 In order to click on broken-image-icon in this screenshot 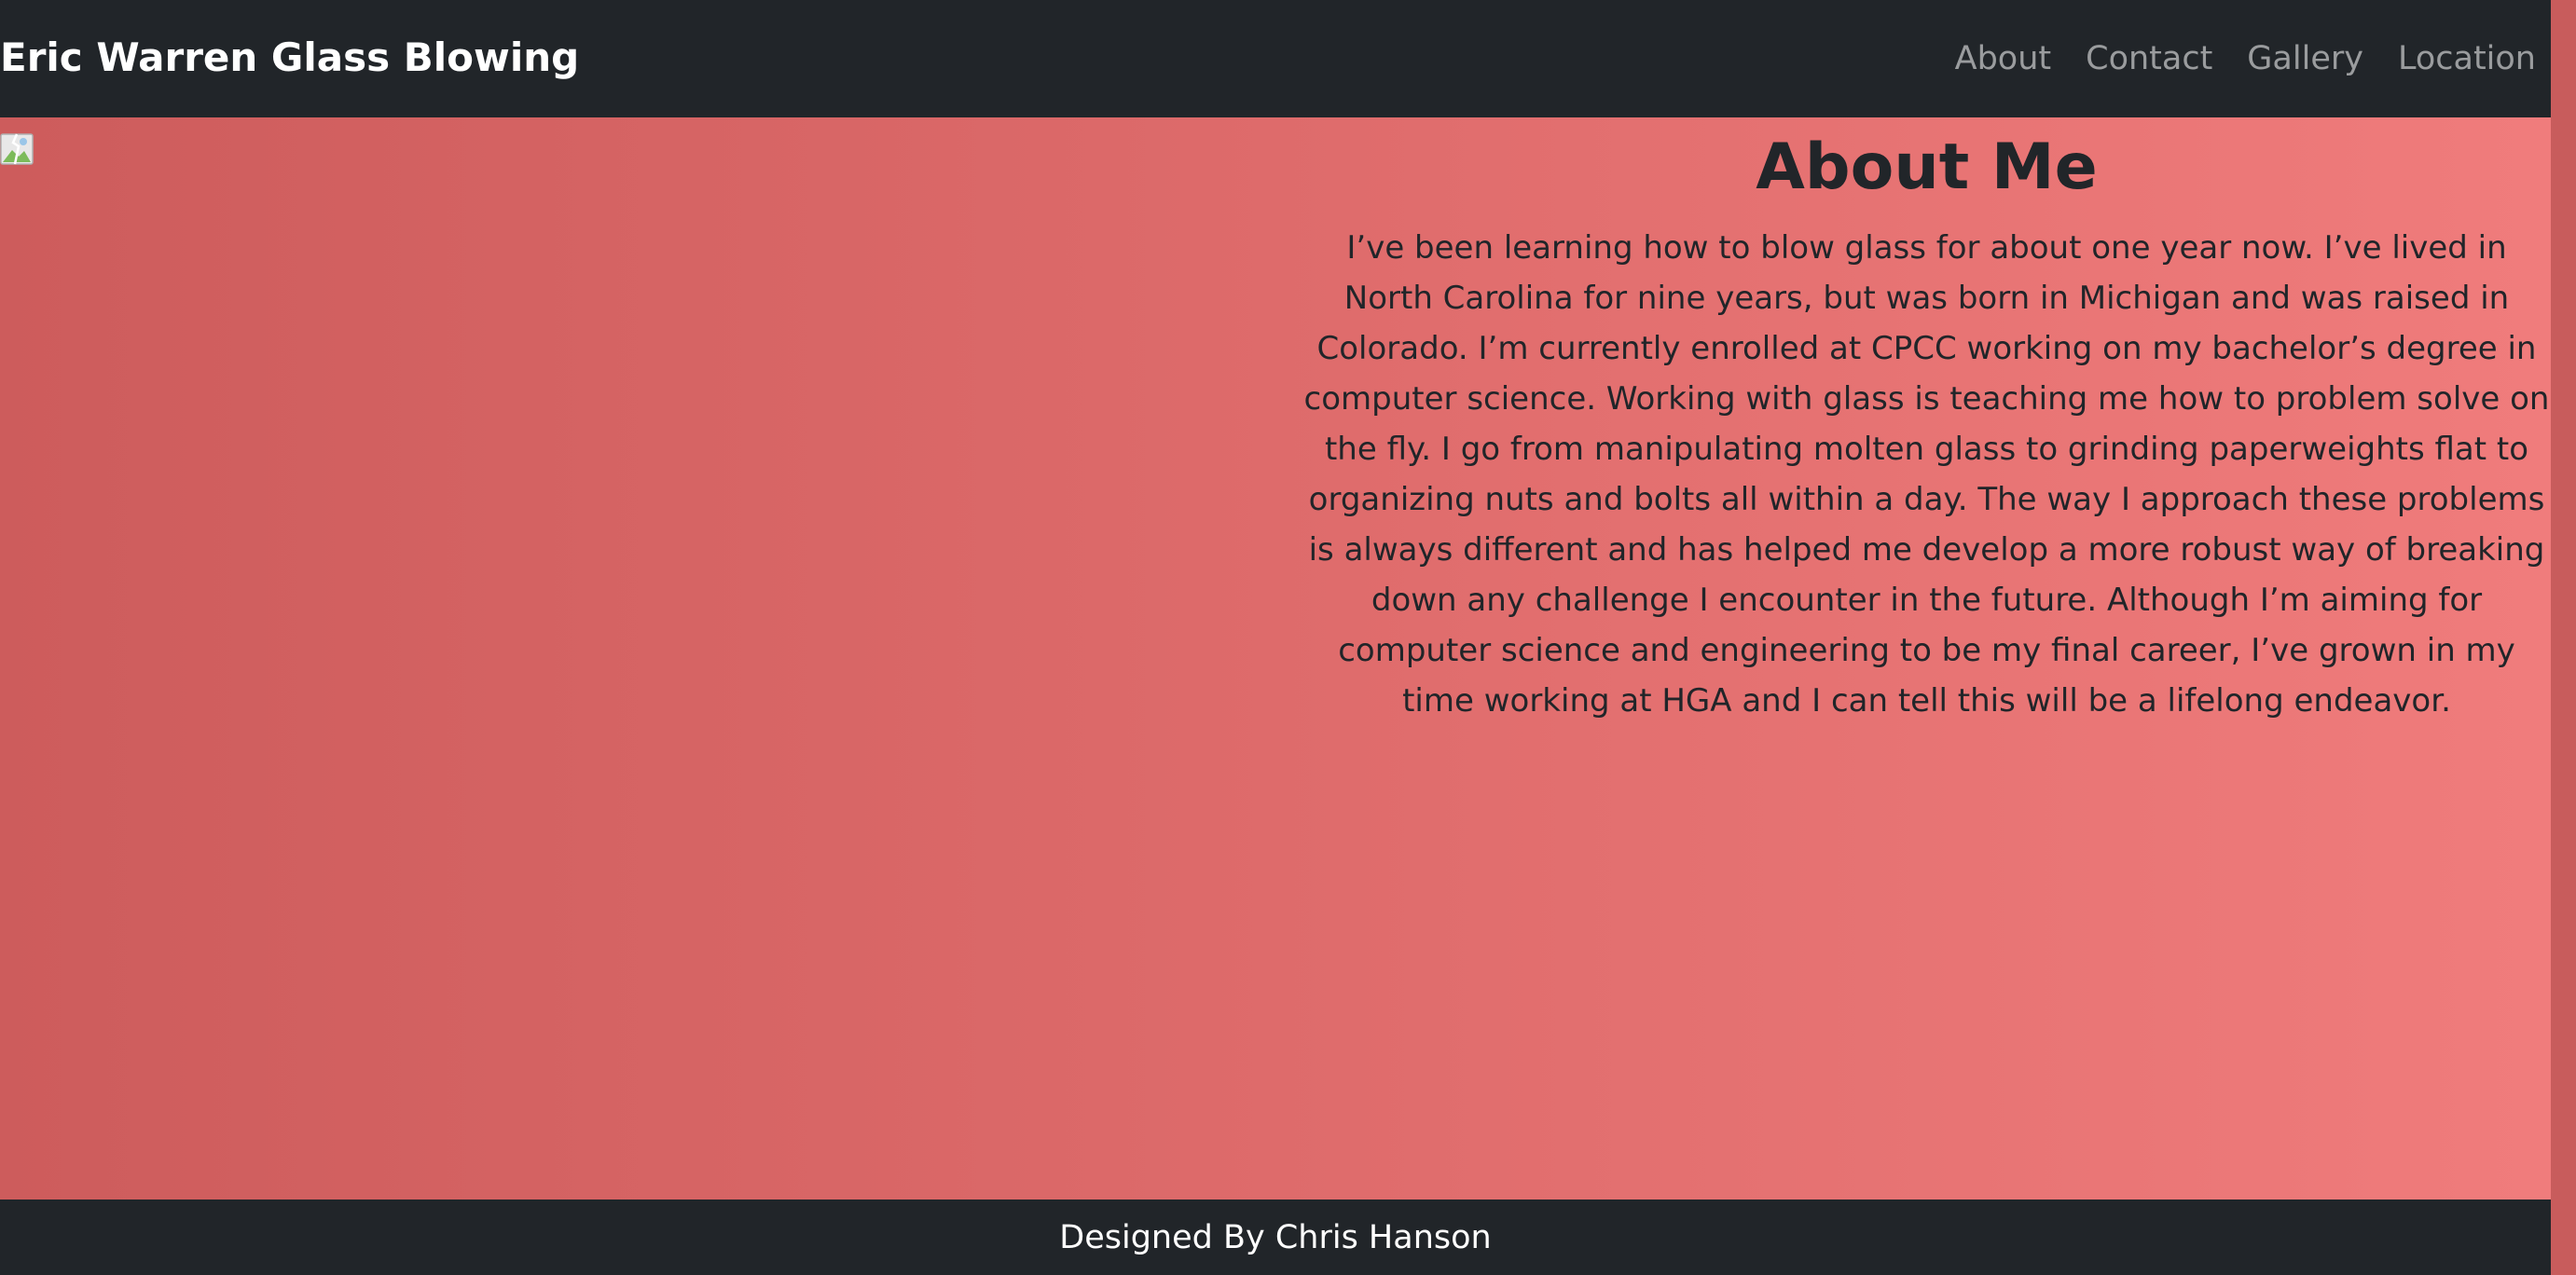, I will do `click(17, 149)`.